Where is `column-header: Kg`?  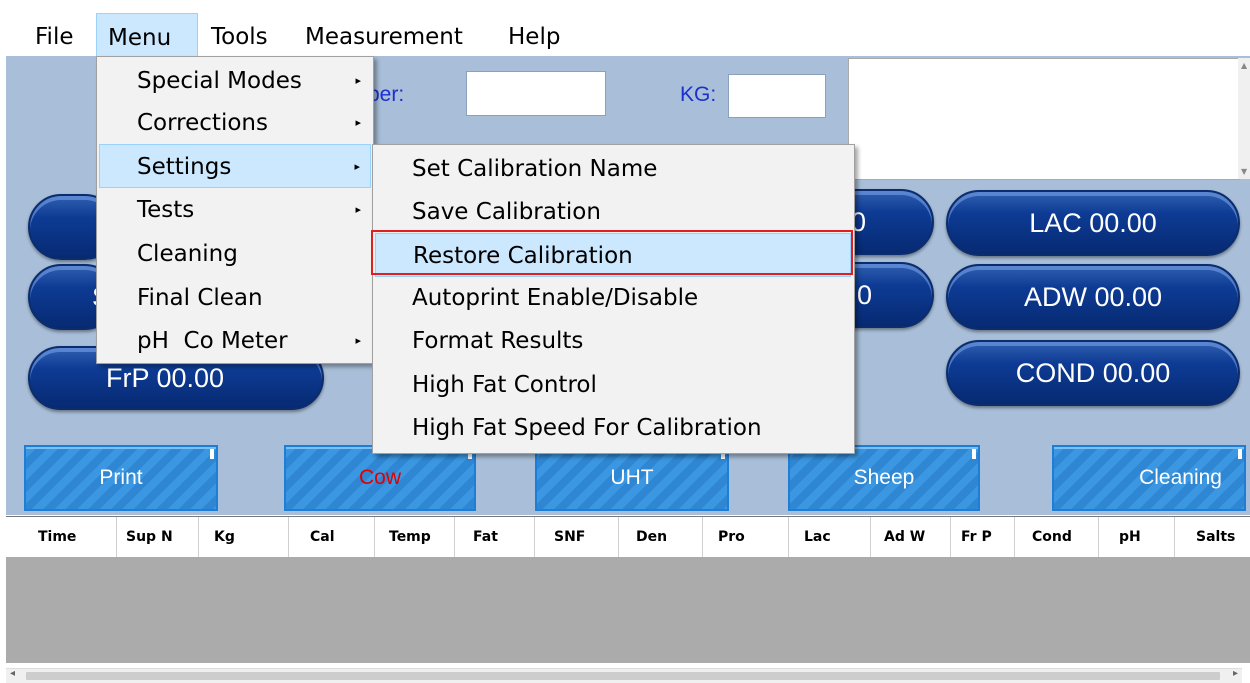
column-header: Kg is located at coordinates (224, 537).